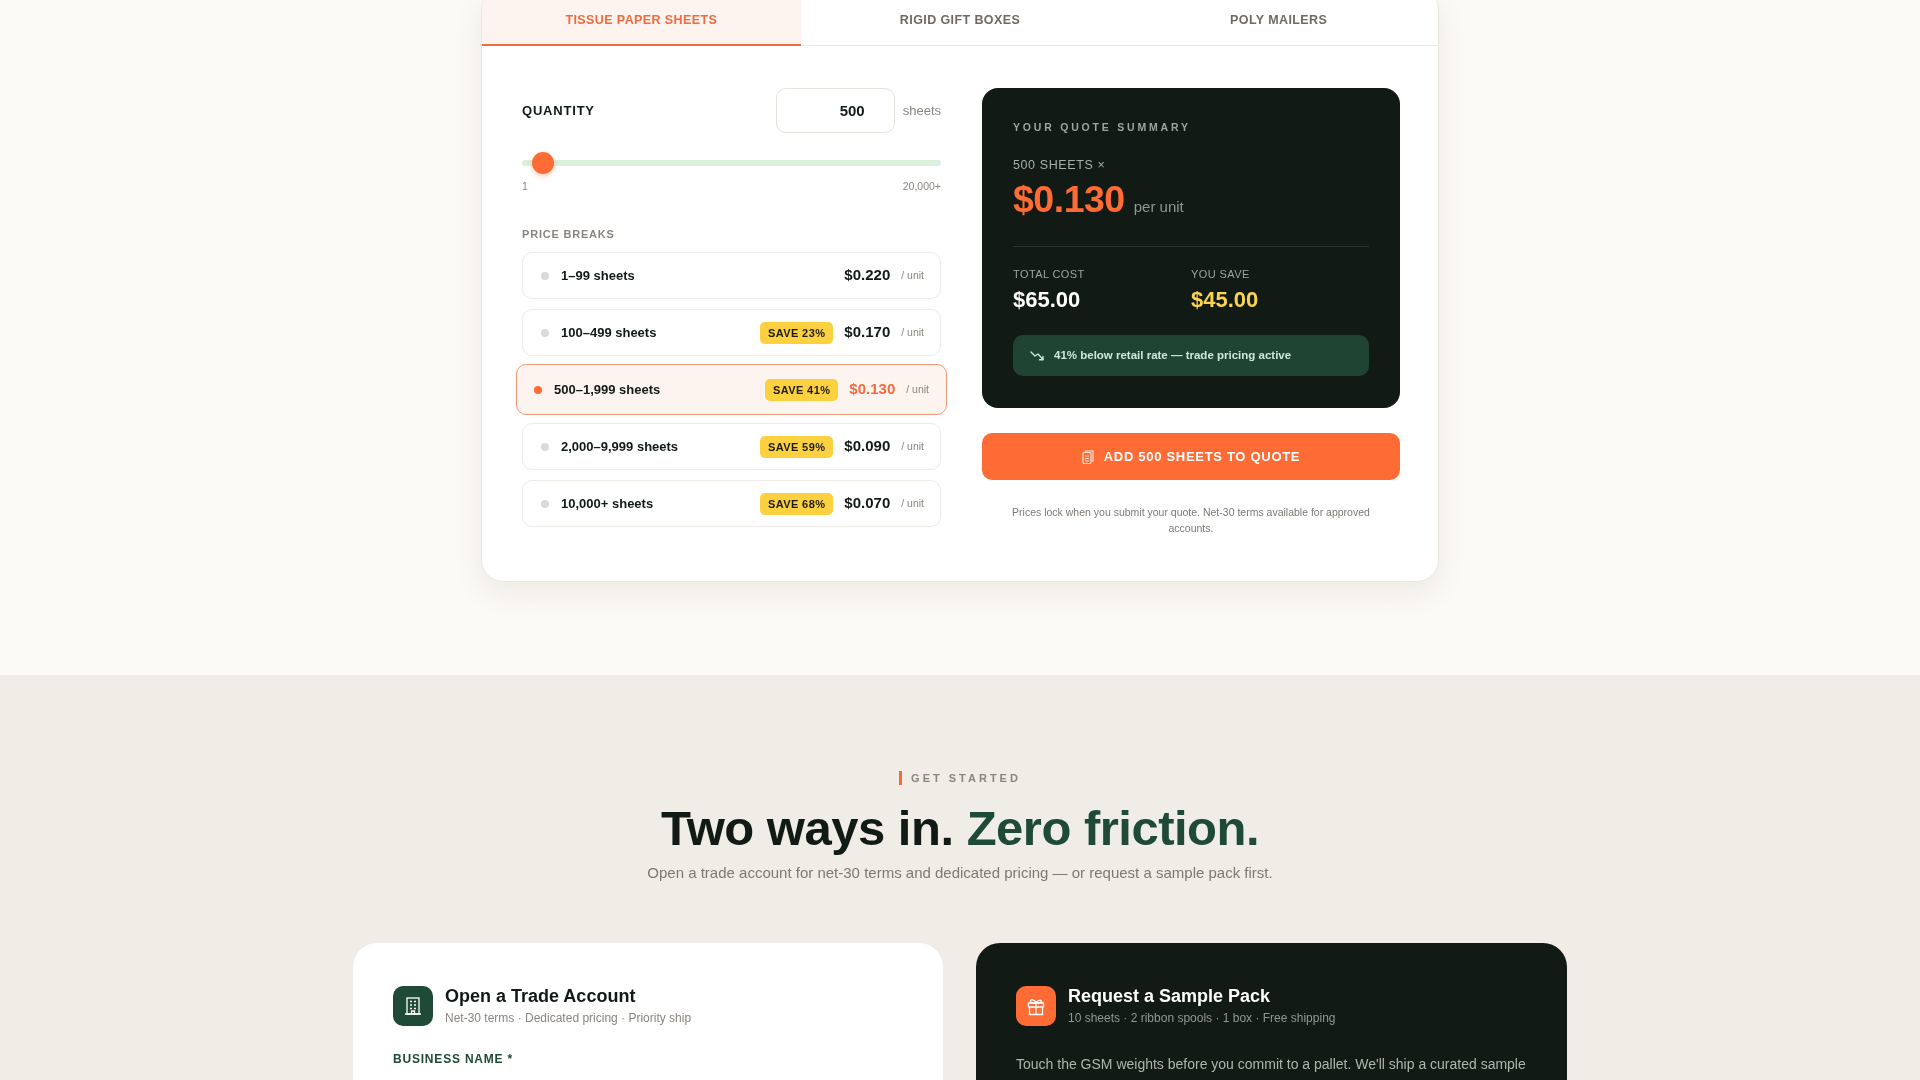  What do you see at coordinates (454, 1059) in the screenshot?
I see `field-label: BUSINESS NAME *` at bounding box center [454, 1059].